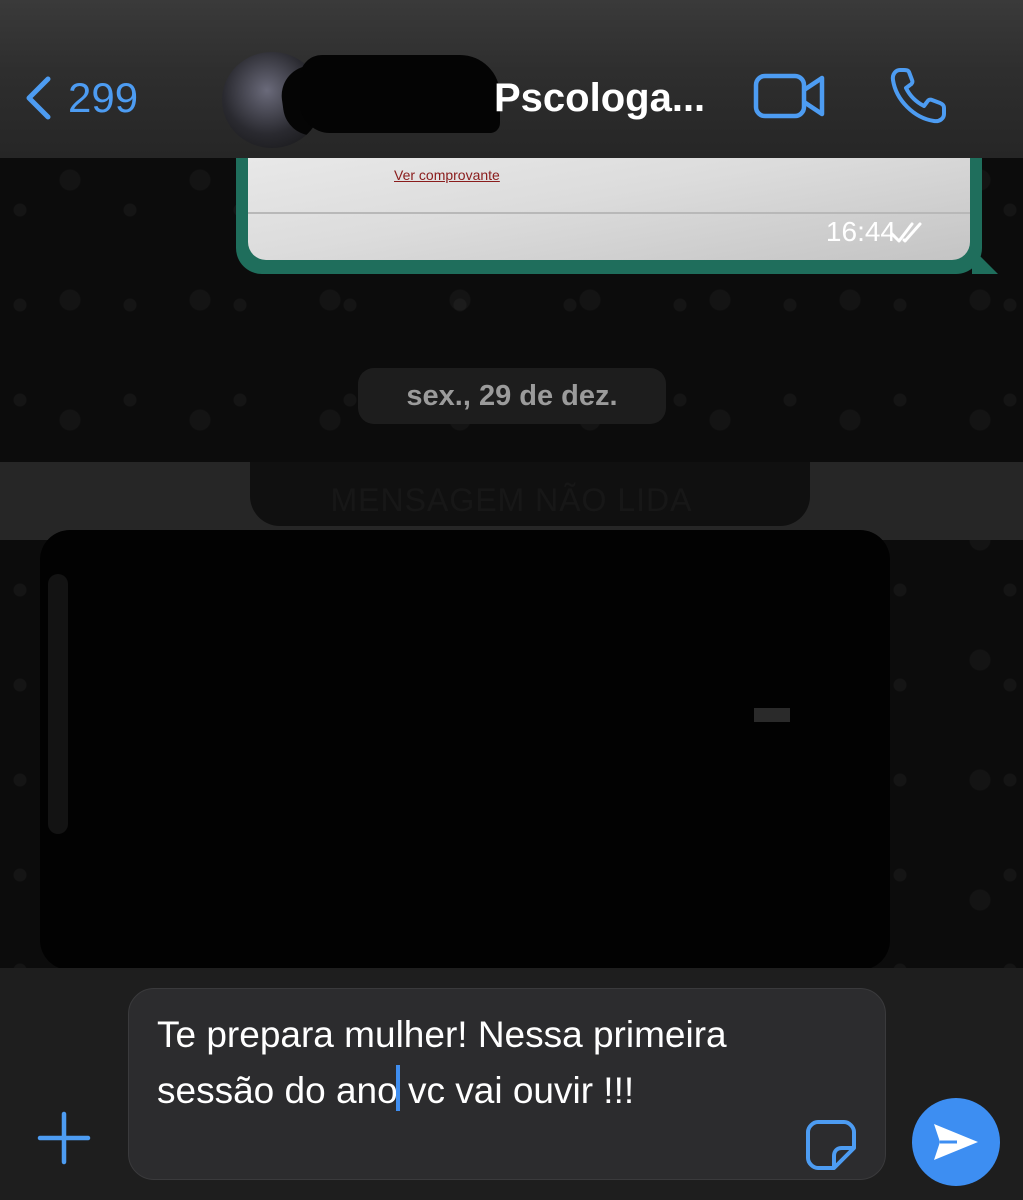  What do you see at coordinates (919, 96) in the screenshot?
I see `phone-icon` at bounding box center [919, 96].